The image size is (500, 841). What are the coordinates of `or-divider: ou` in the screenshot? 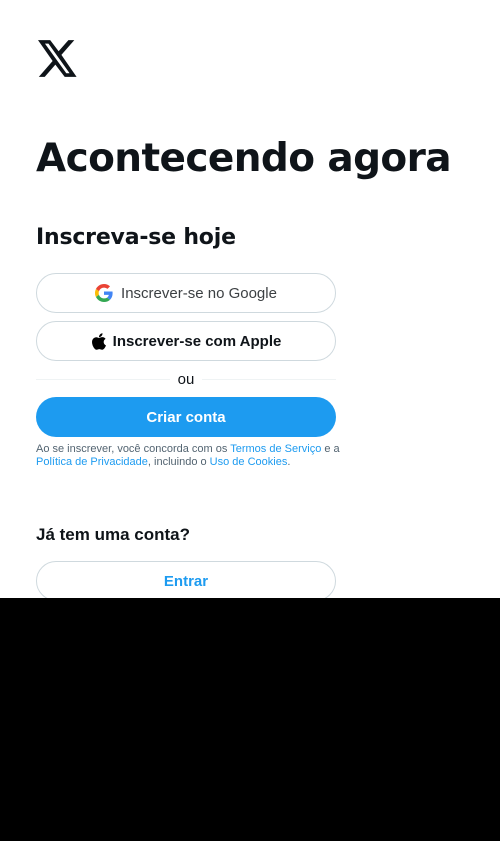 It's located at (186, 379).